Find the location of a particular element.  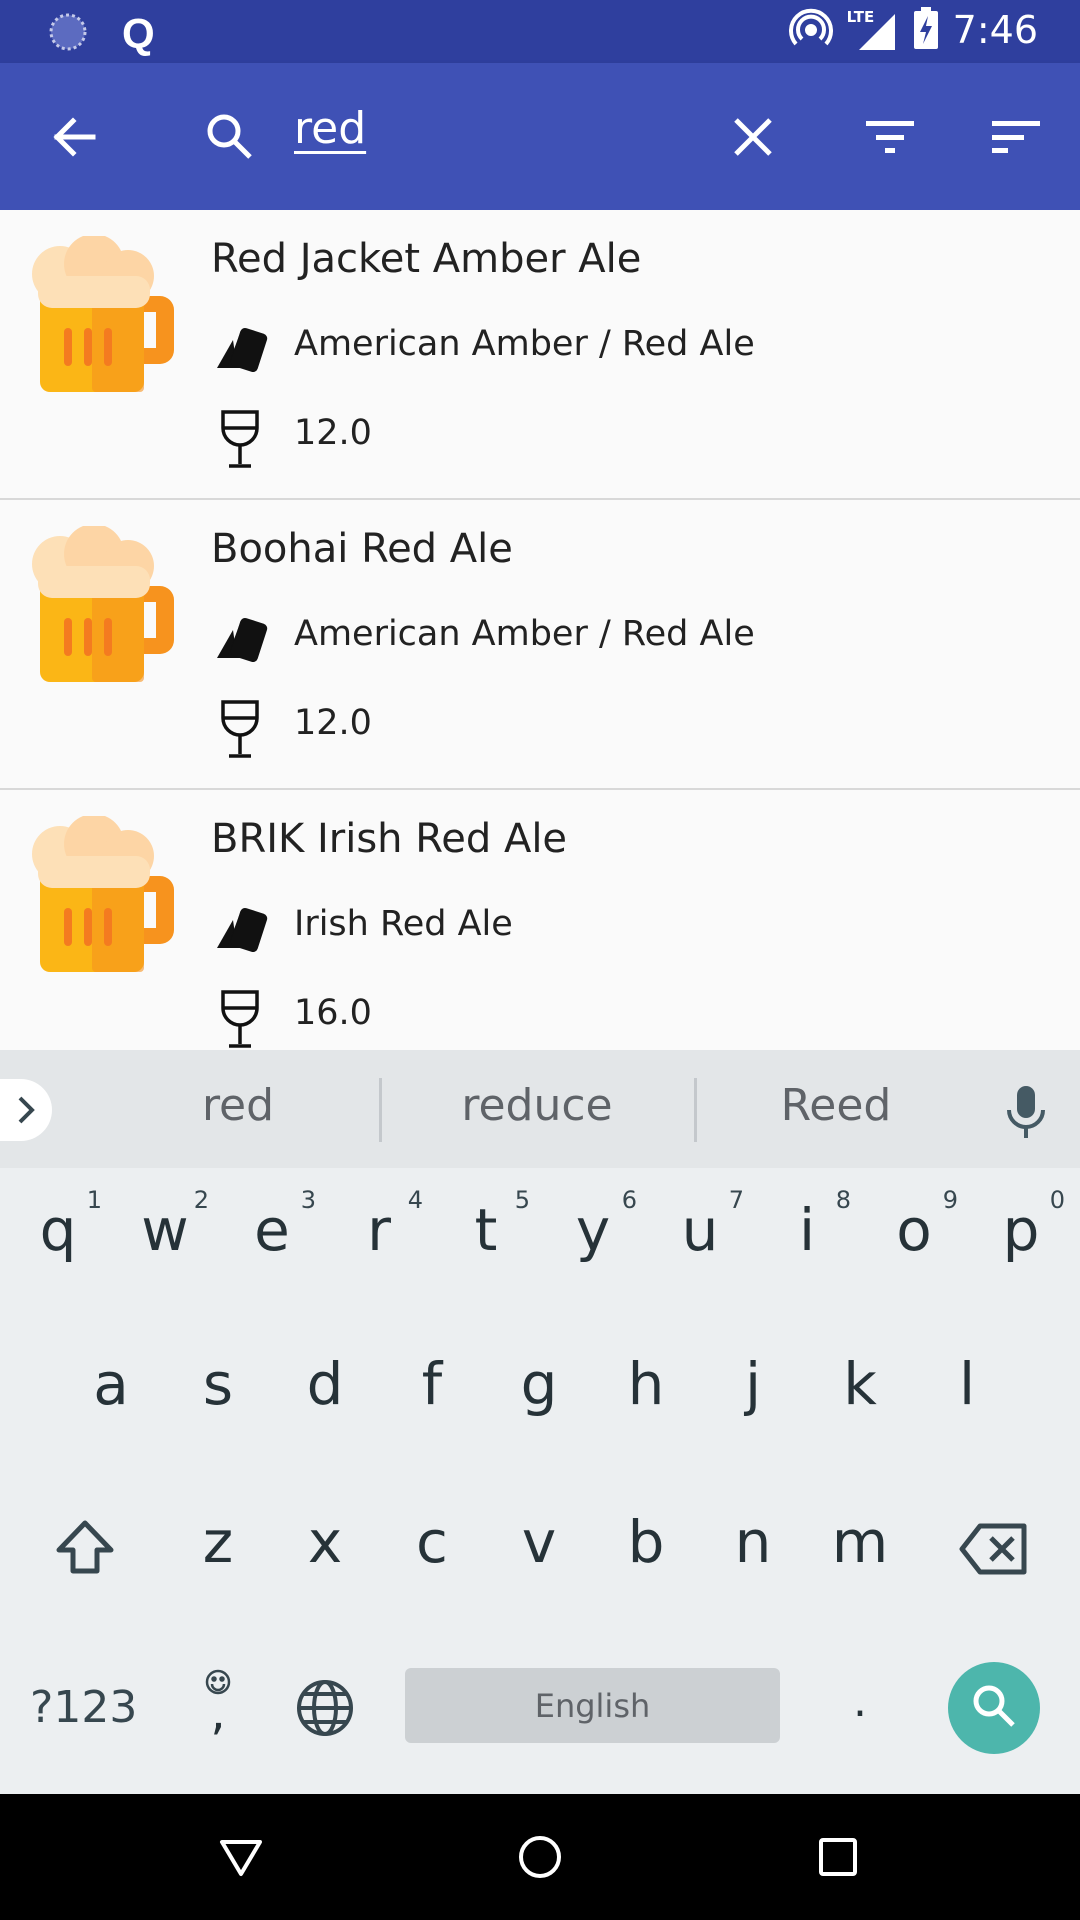

key-x: x is located at coordinates (325, 1542).